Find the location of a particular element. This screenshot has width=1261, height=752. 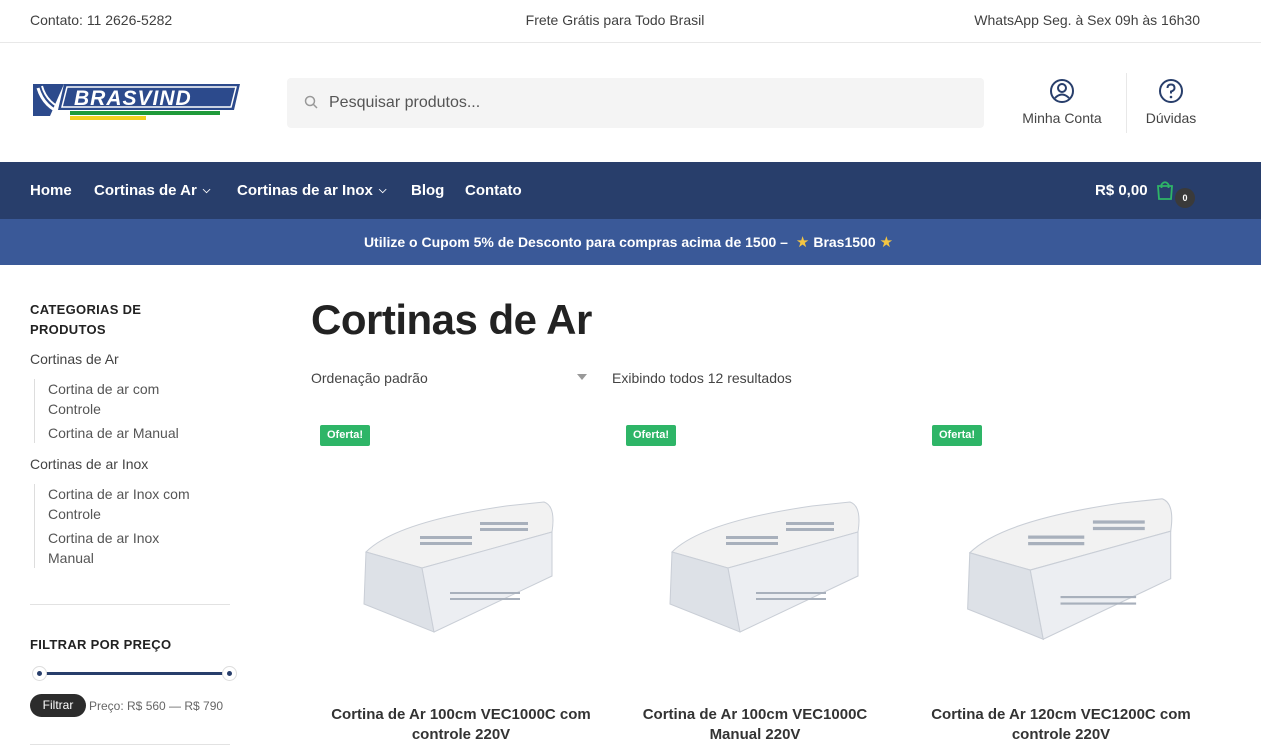

price-slider-min-handle is located at coordinates (39, 673).